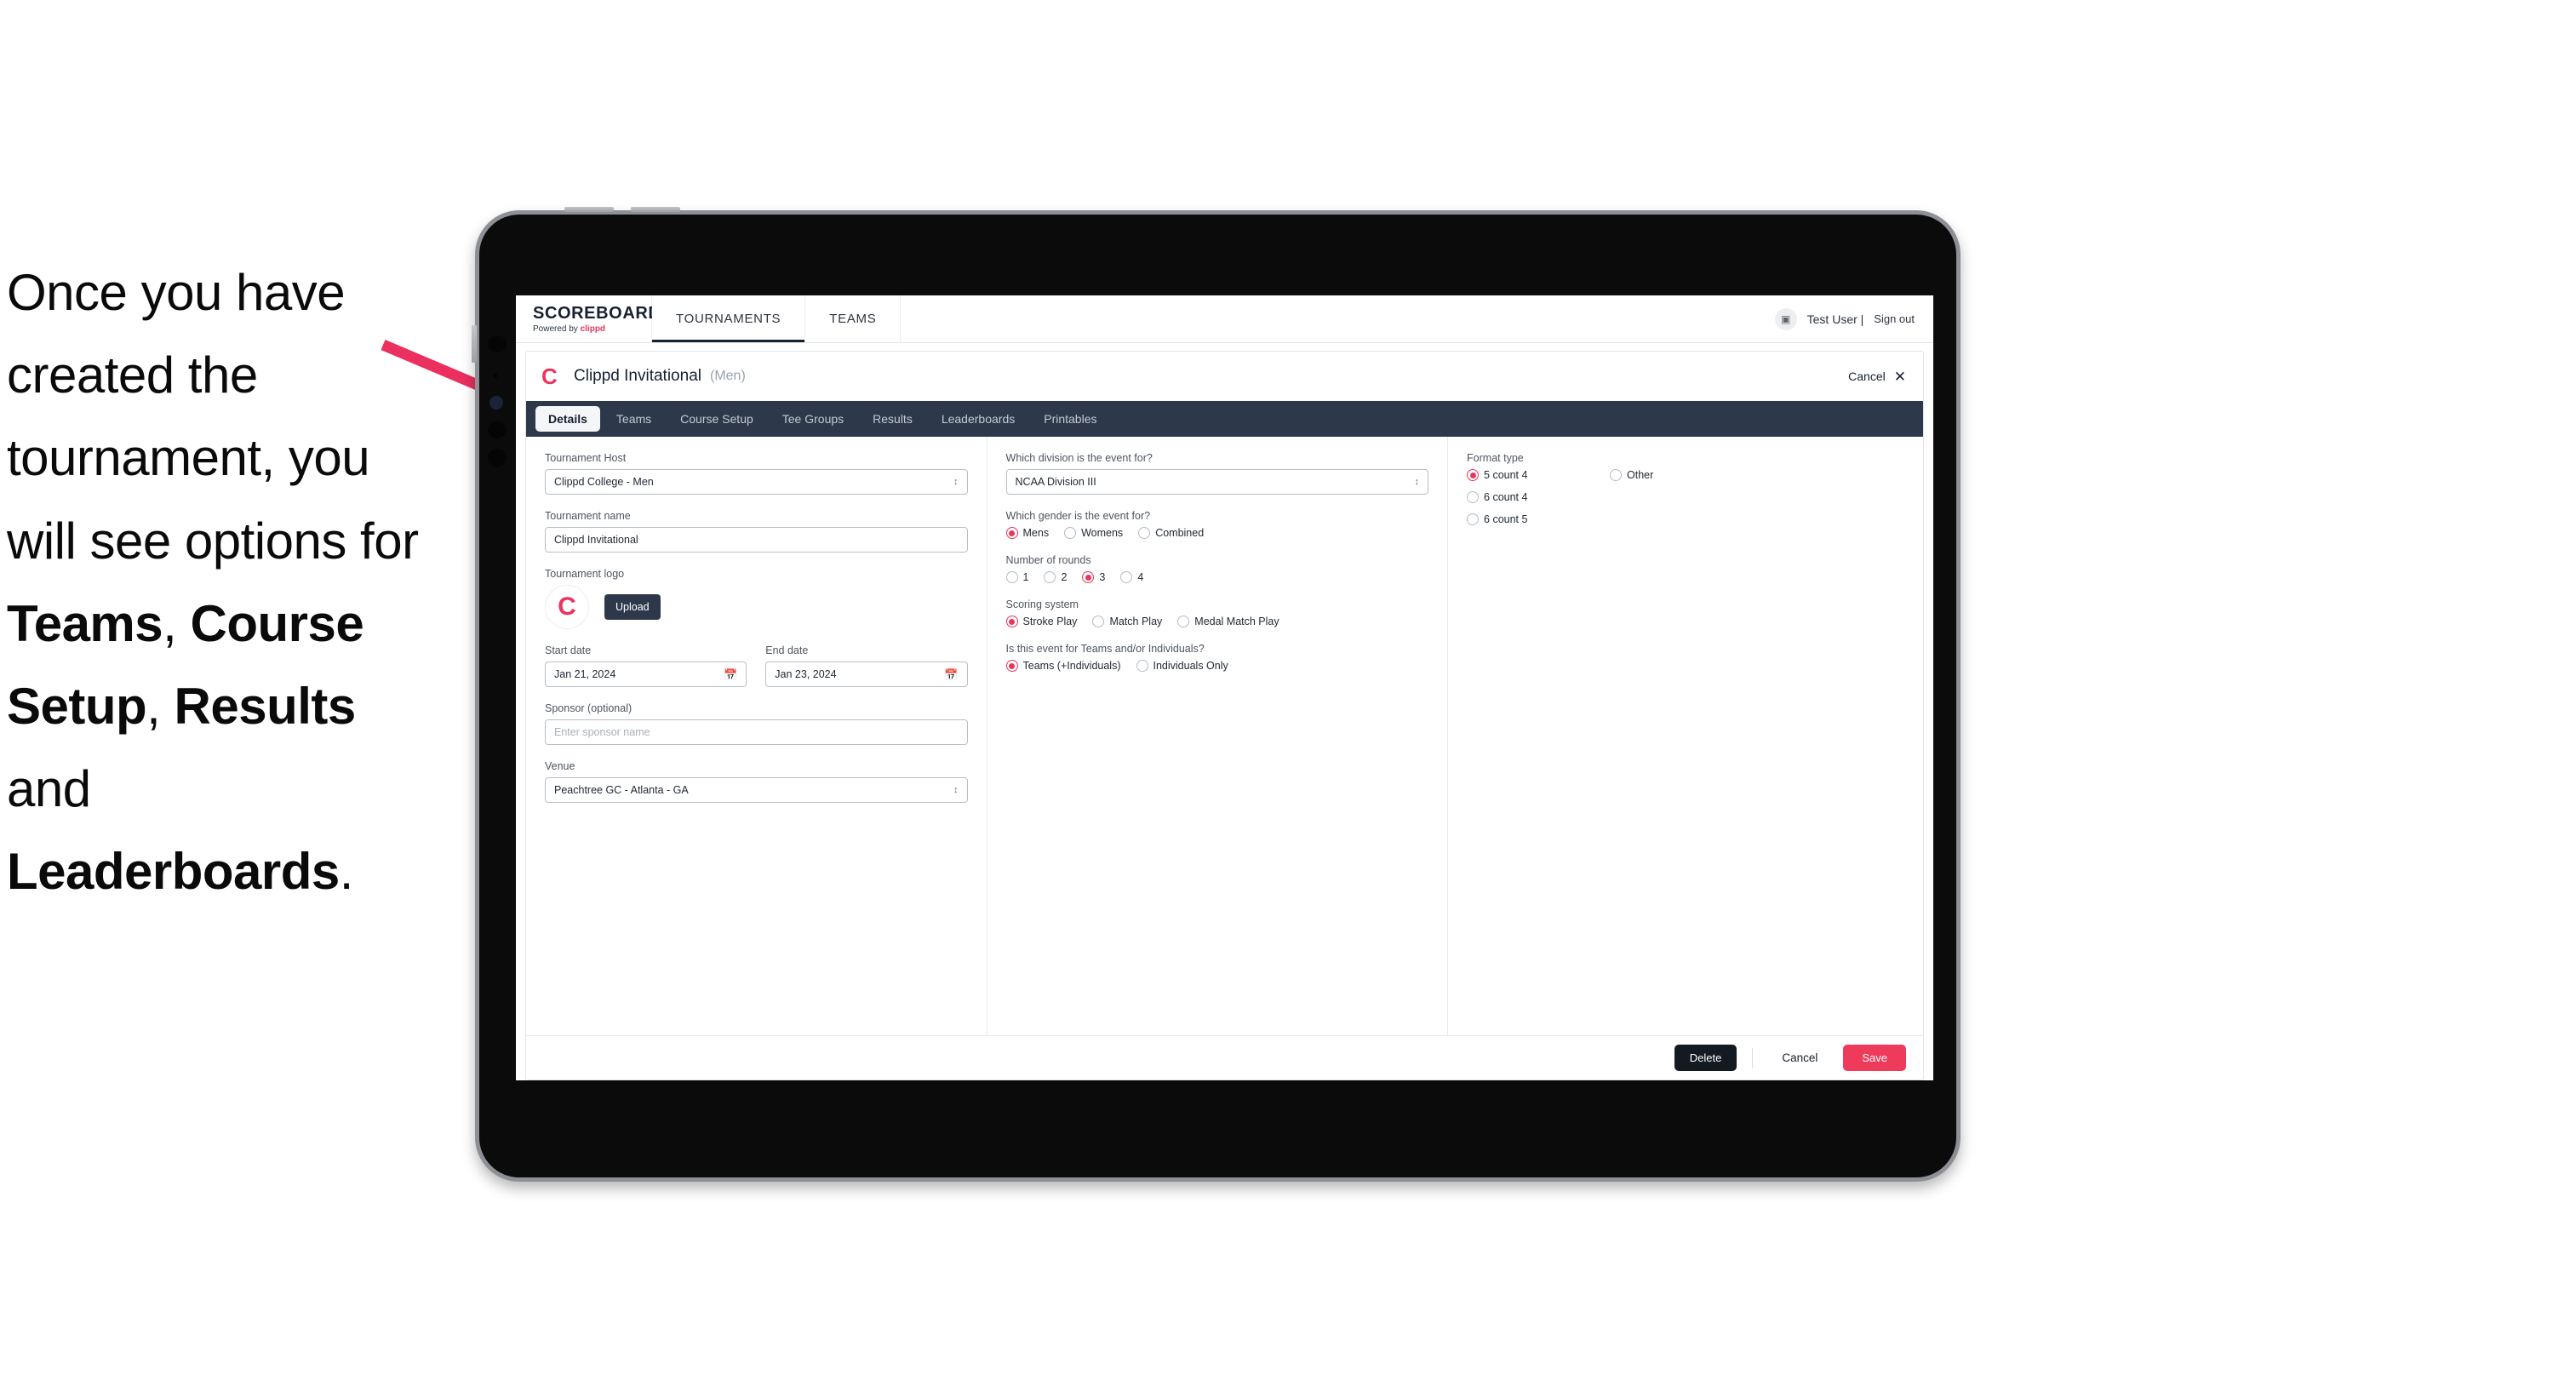  What do you see at coordinates (757, 790) in the screenshot?
I see `venue-select: Peachtree GC - Atlanta - GA ↕` at bounding box center [757, 790].